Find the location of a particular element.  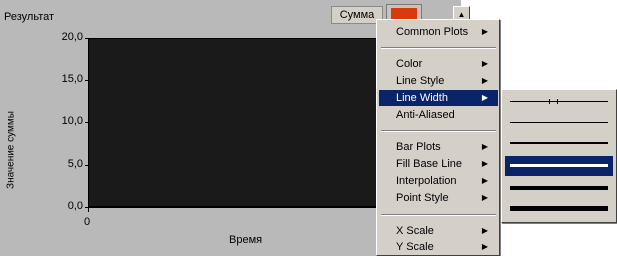

chart-title: Результат is located at coordinates (29, 17).